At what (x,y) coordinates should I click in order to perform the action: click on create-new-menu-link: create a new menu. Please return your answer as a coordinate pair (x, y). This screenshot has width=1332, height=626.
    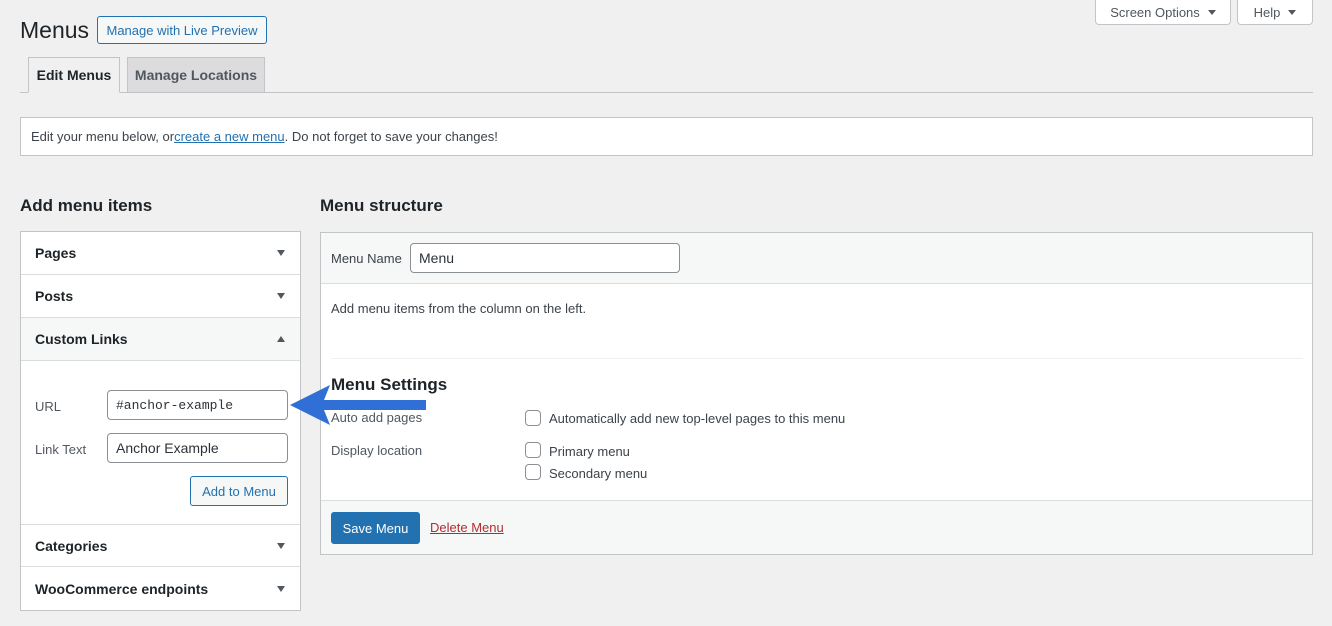
    Looking at the image, I should click on (229, 136).